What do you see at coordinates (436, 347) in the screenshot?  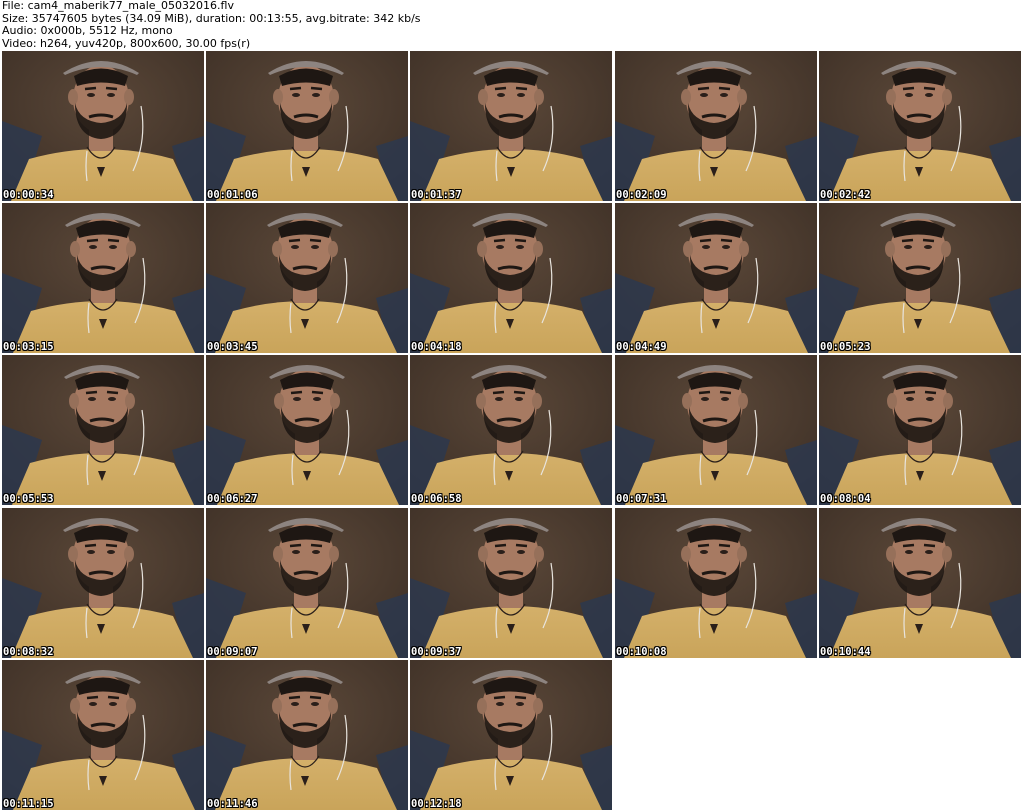 I see `thumbnail-timestamp: 00:04:18` at bounding box center [436, 347].